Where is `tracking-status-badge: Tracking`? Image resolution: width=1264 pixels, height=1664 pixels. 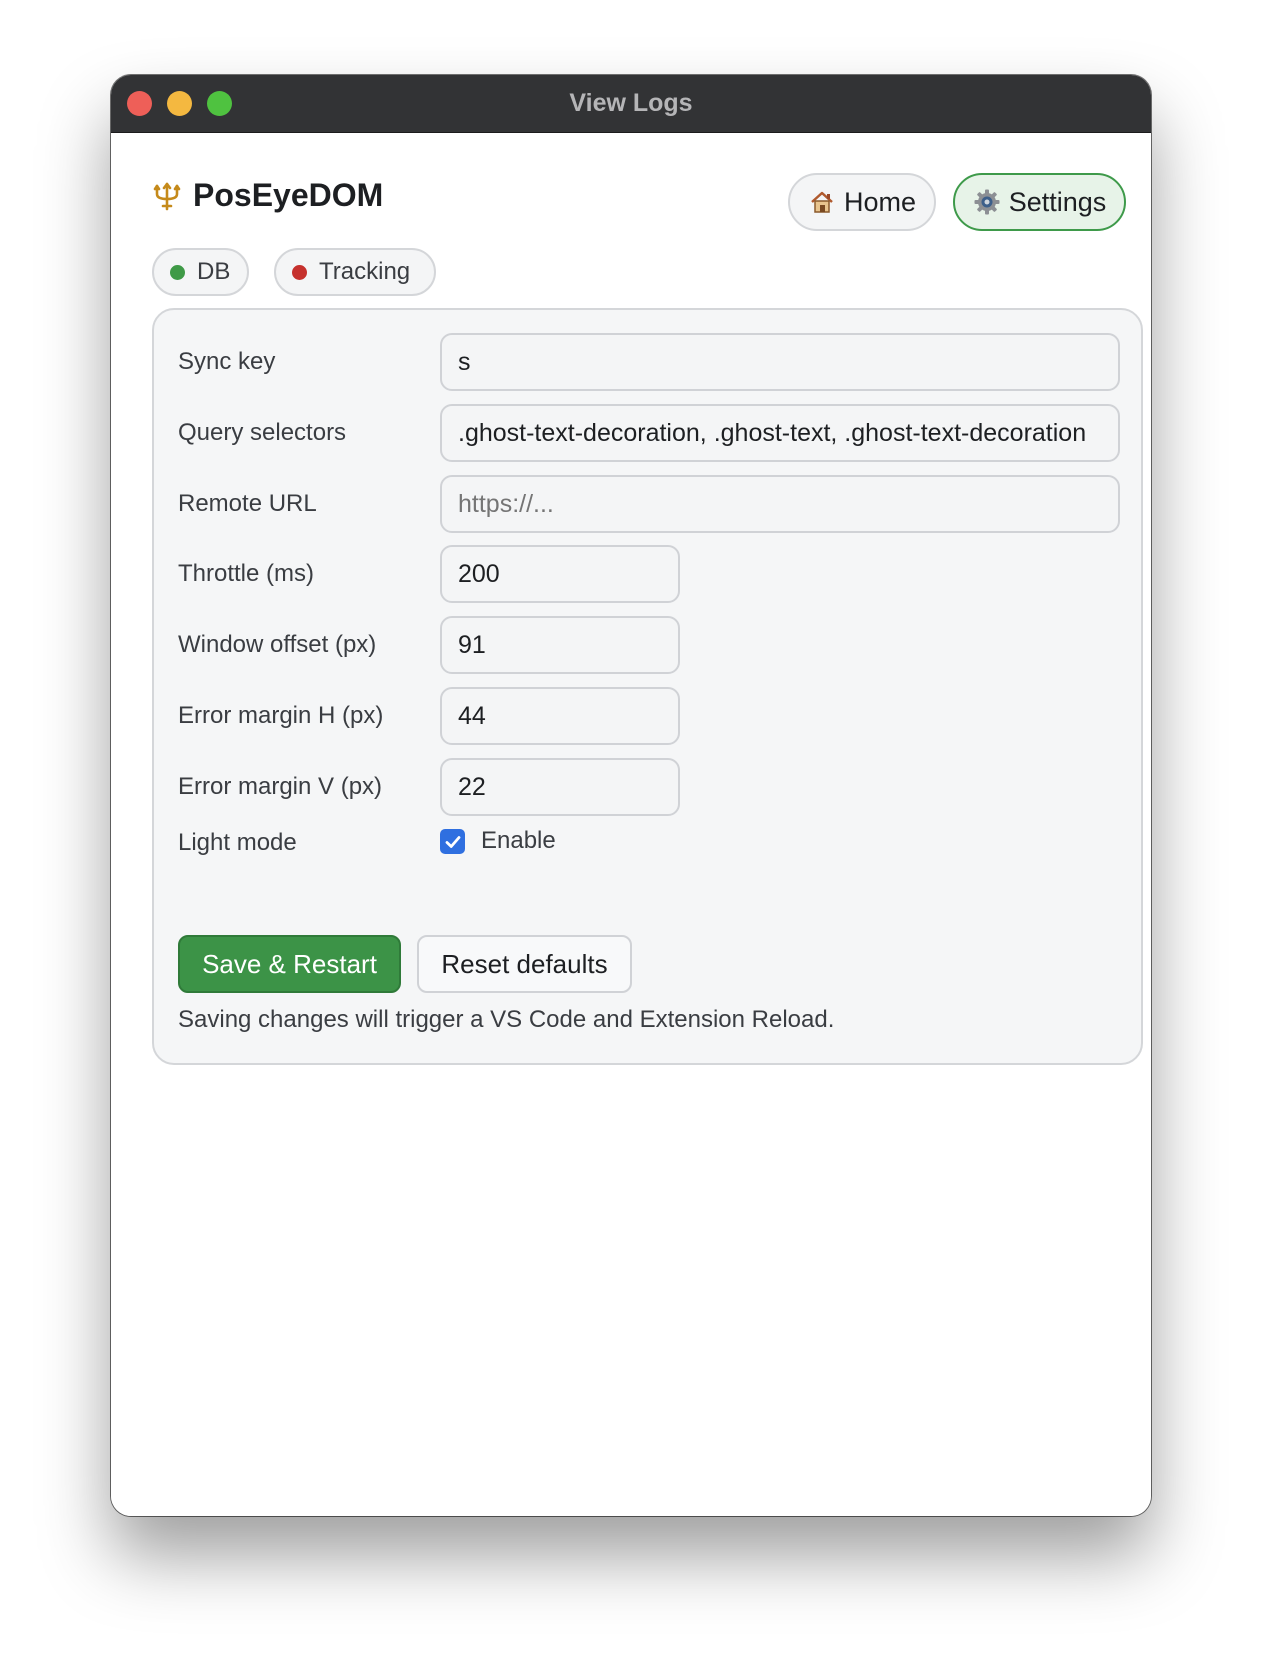 tracking-status-badge: Tracking is located at coordinates (355, 272).